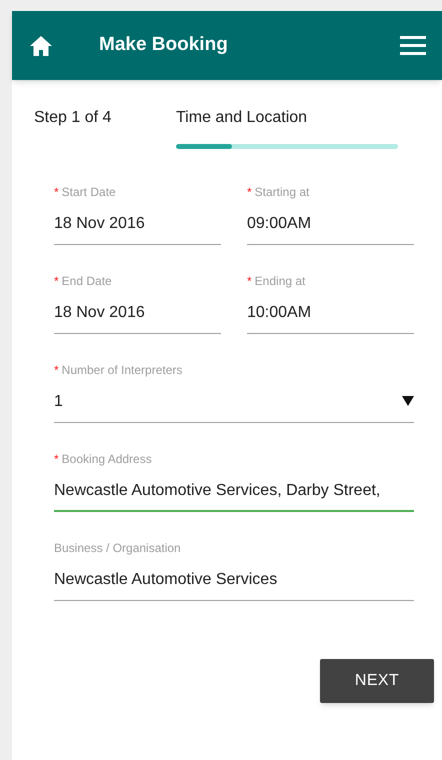  I want to click on dropdown-field: 1, so click(234, 406).